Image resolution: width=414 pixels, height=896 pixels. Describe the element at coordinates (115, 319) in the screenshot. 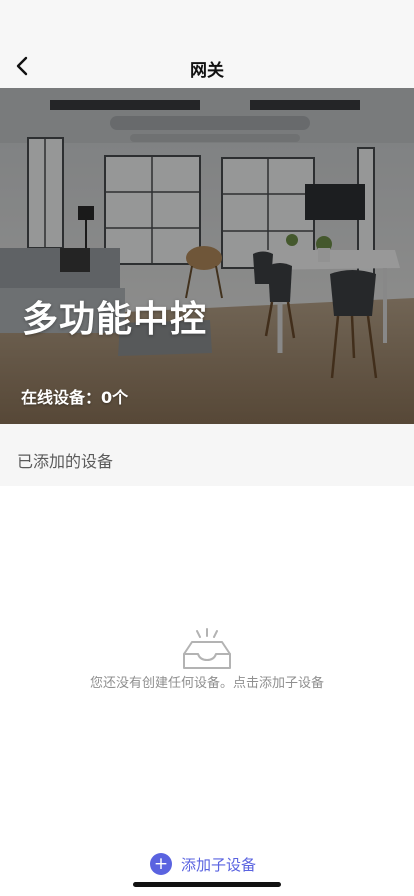

I see `hero-title: 多功能中控` at that location.